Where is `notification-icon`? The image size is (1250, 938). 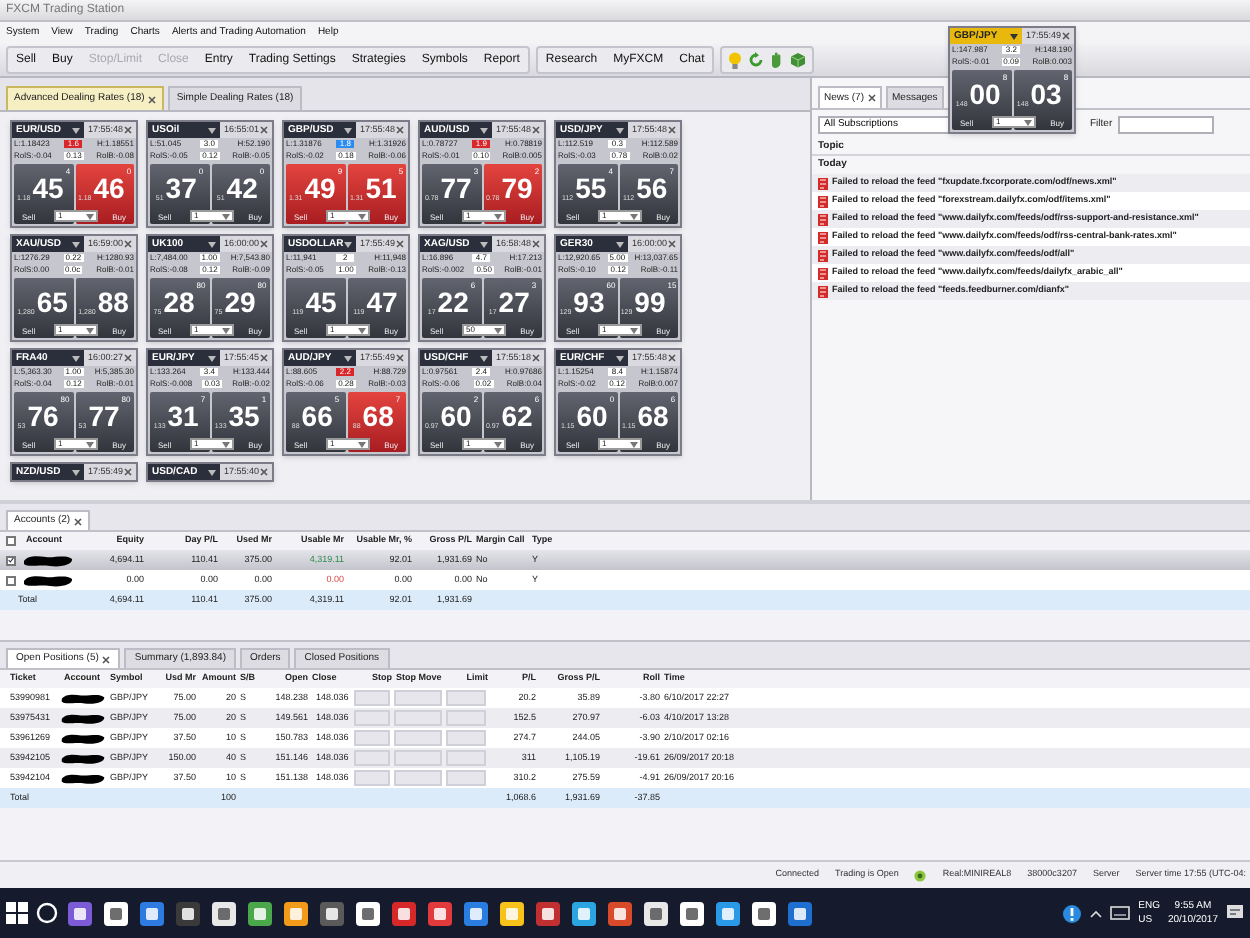 notification-icon is located at coordinates (1235, 913).